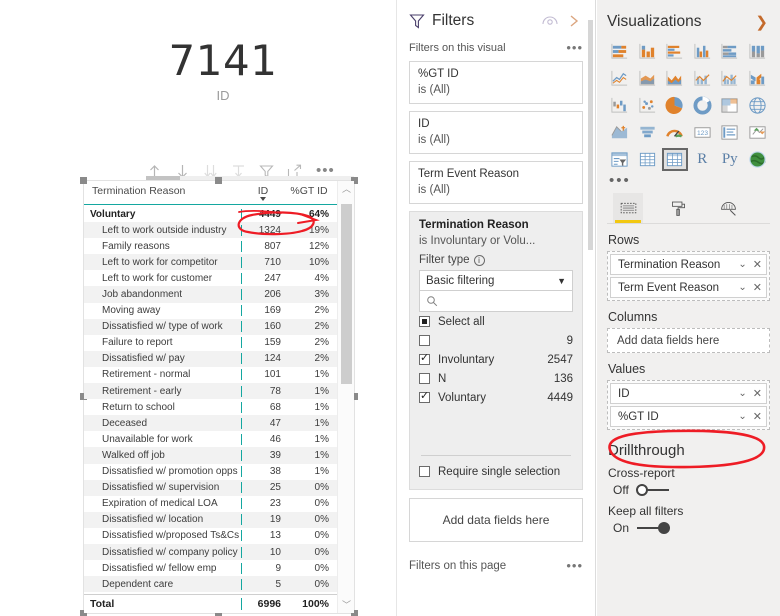 The image size is (780, 616). Describe the element at coordinates (703, 159) in the screenshot. I see `r-script-visual-icon: R` at that location.